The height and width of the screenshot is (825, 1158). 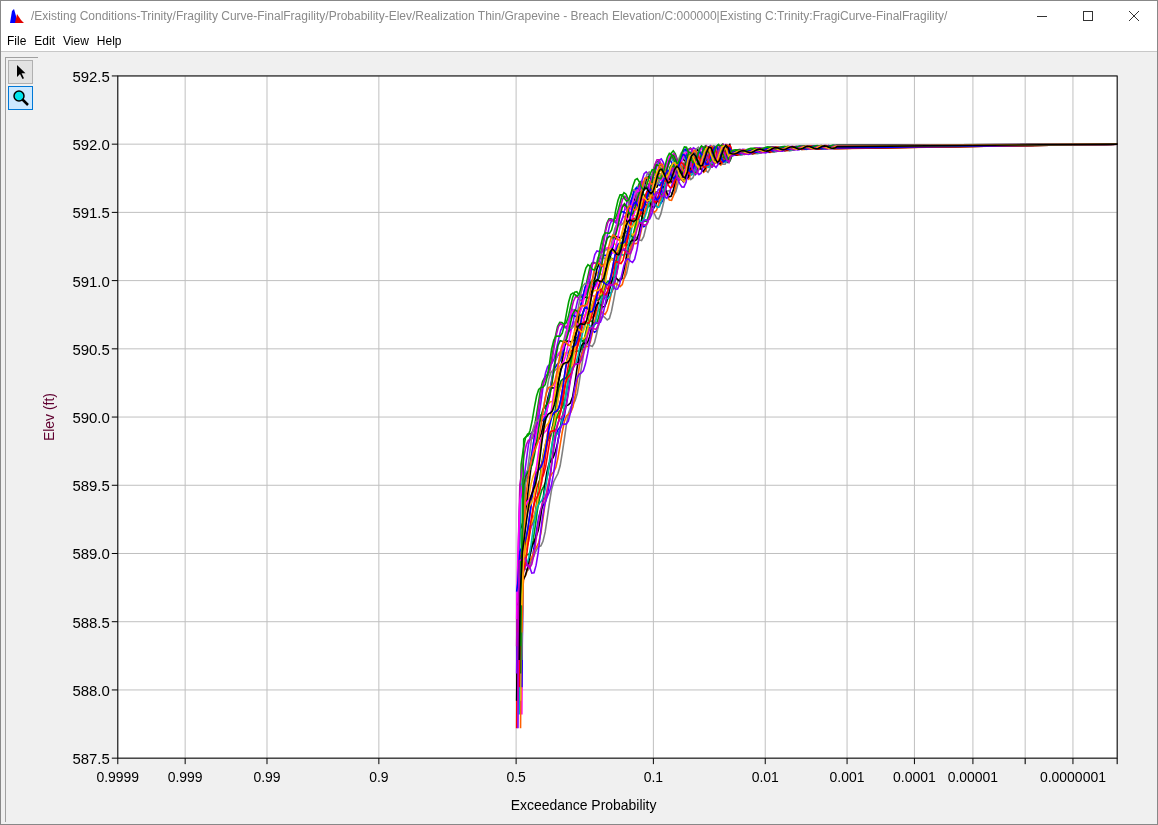 What do you see at coordinates (489, 16) in the screenshot?
I see `window-title: /Existing Conditions-Trinity/Fragility Curve-FinalFragility/Probability-Elev/Realization Thin/Grapevine - Breach Elevation/C:000000|Existing C:Trinity:FragiCurve-FinalFragility/` at bounding box center [489, 16].